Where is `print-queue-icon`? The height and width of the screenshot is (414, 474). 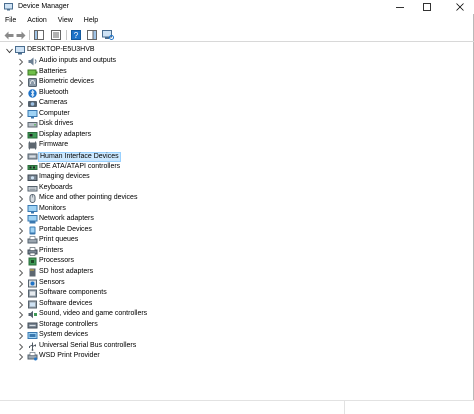 print-queue-icon is located at coordinates (32, 240).